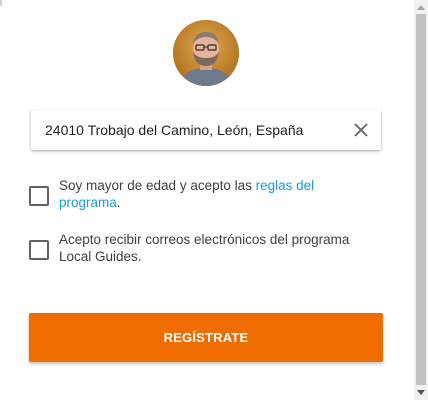 This screenshot has height=400, width=428. I want to click on age-consent-text: Soy mayor de edad y acepto las, so click(157, 185).